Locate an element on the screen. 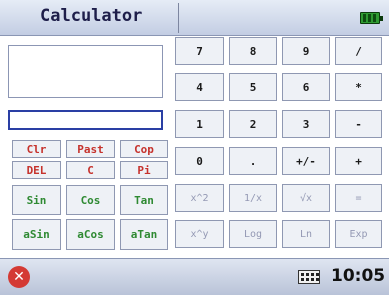 This screenshot has width=389, height=295. 2-button: 2 is located at coordinates (253, 124).